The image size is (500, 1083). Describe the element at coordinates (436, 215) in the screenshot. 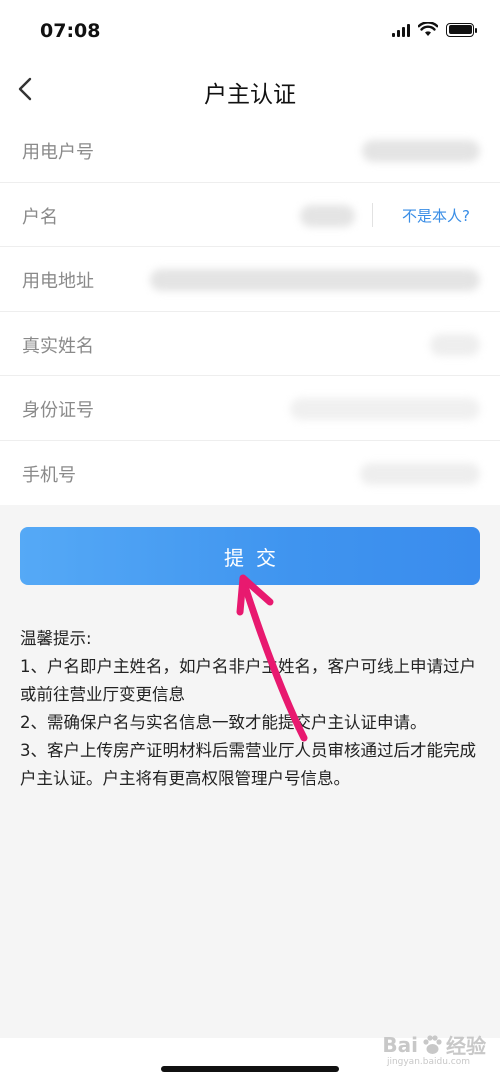

I see `not-self-link: 不是本人?` at that location.